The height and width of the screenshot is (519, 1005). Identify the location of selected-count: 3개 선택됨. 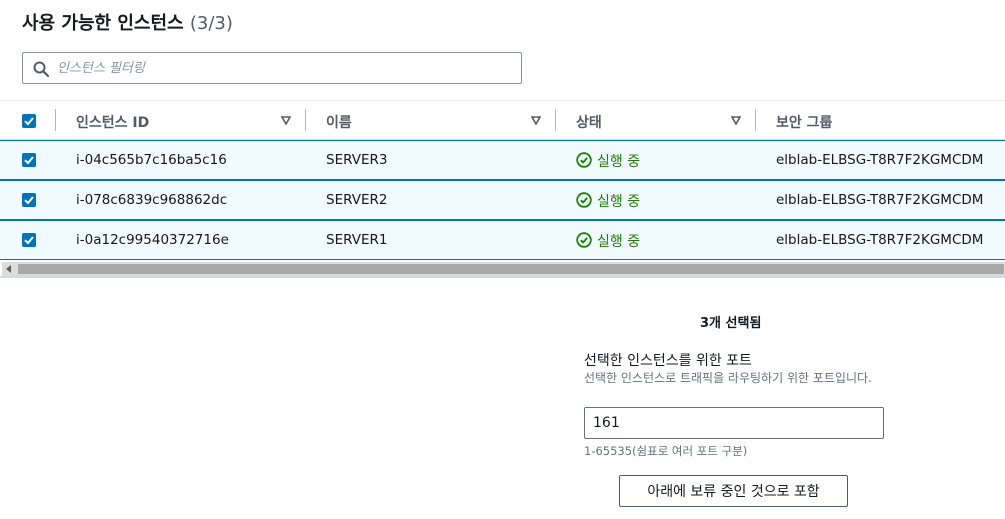
(731, 323).